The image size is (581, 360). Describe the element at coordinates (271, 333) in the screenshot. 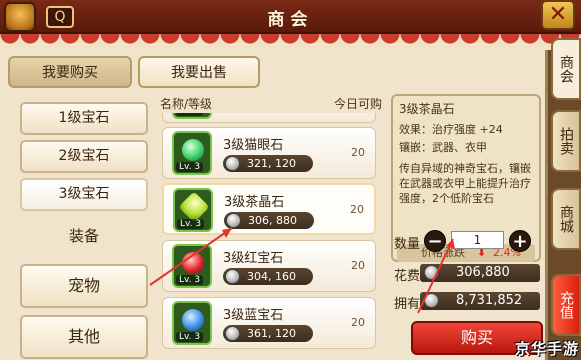

I see `item-price-value: 361, 120` at that location.